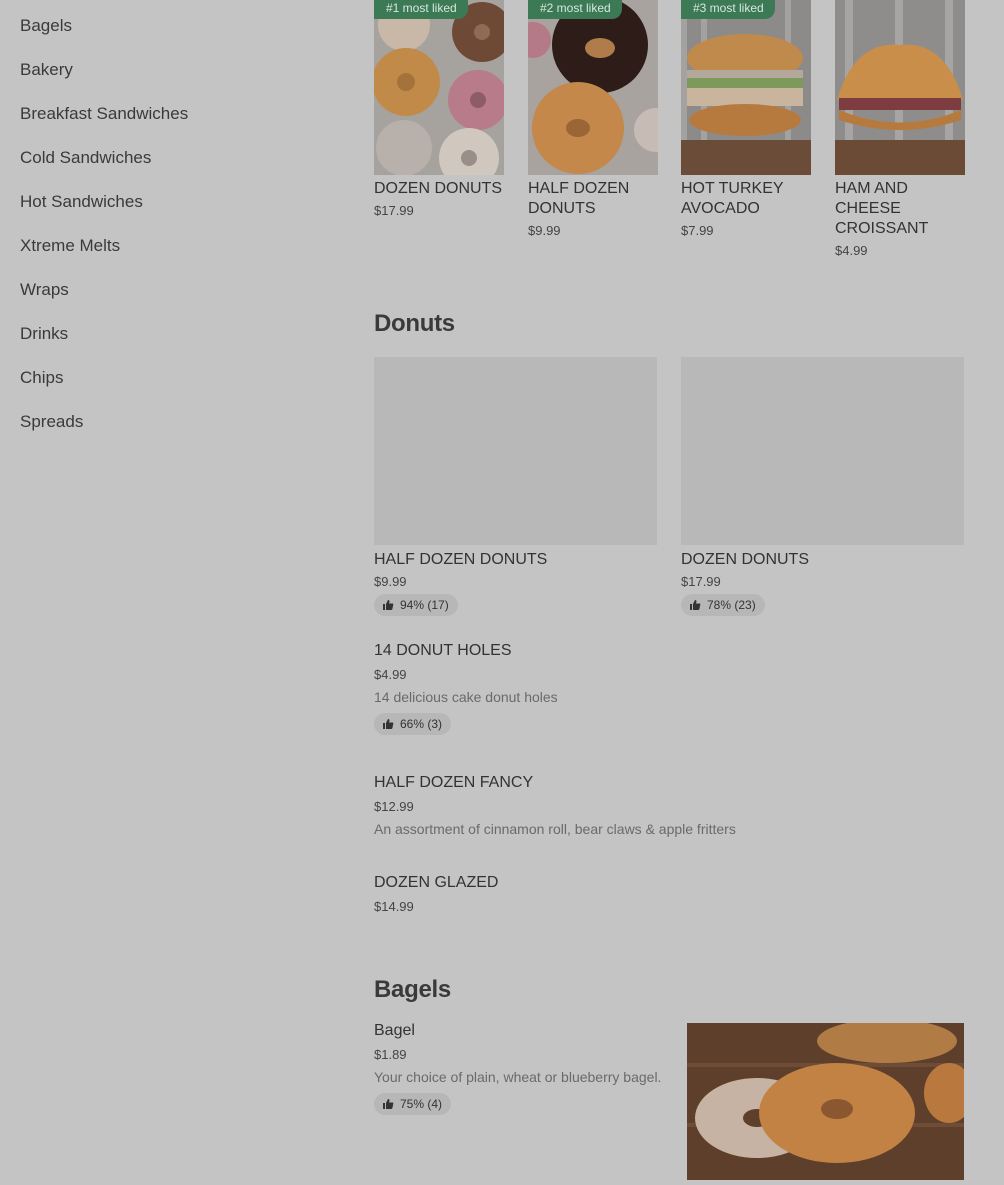 This screenshot has width=1004, height=1185. I want to click on section-title-donuts: Donuts, so click(414, 323).